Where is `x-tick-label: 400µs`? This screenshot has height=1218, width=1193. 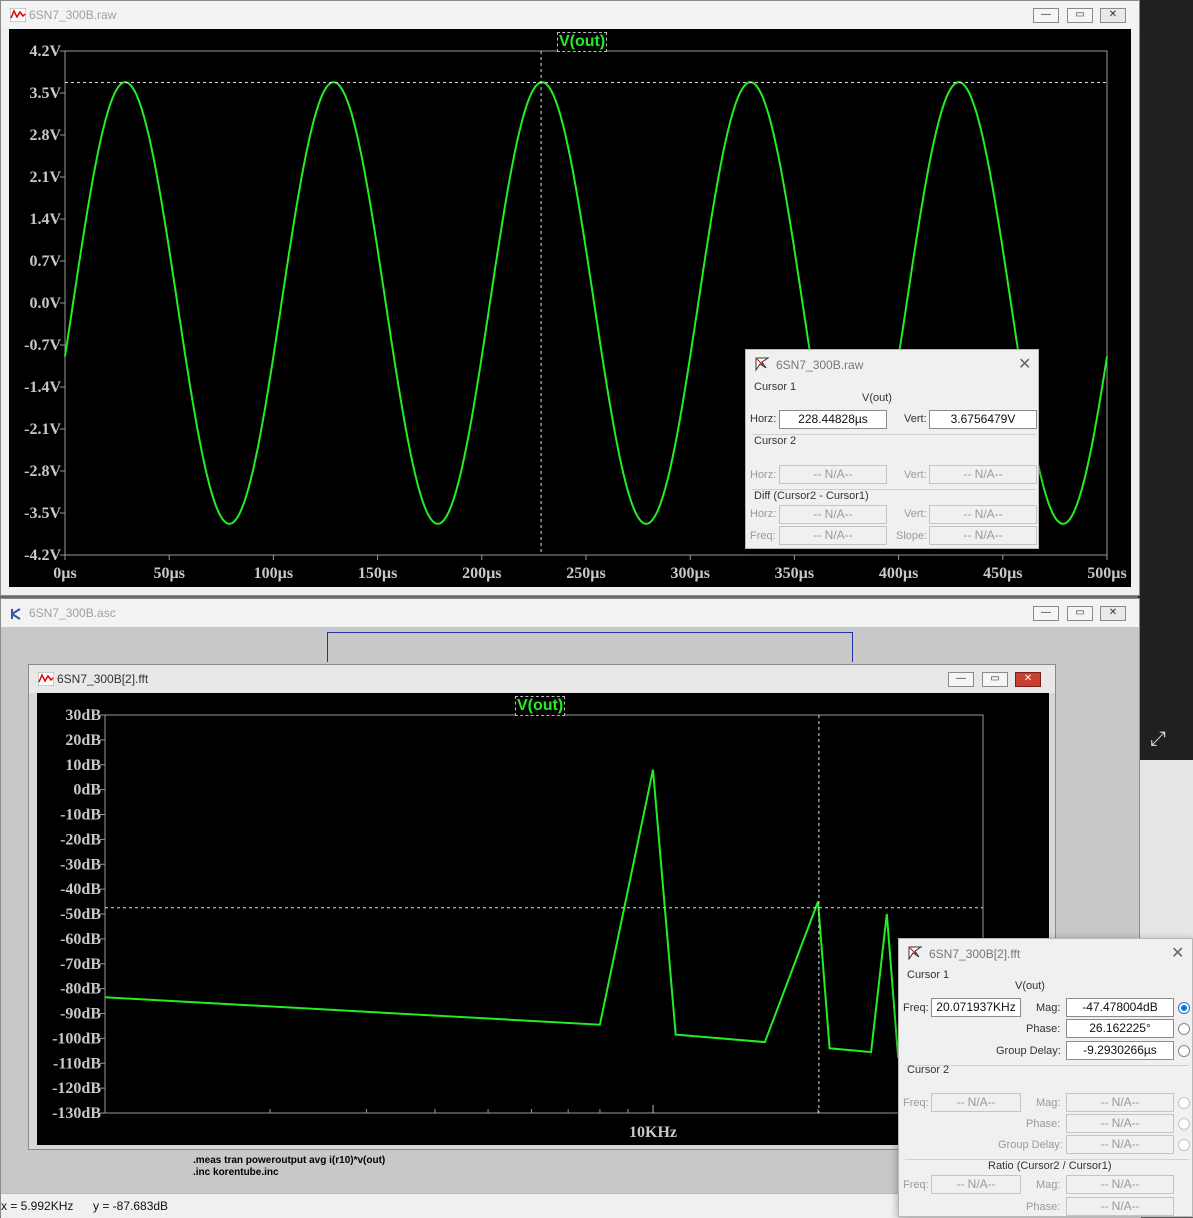 x-tick-label: 400µs is located at coordinates (898, 573).